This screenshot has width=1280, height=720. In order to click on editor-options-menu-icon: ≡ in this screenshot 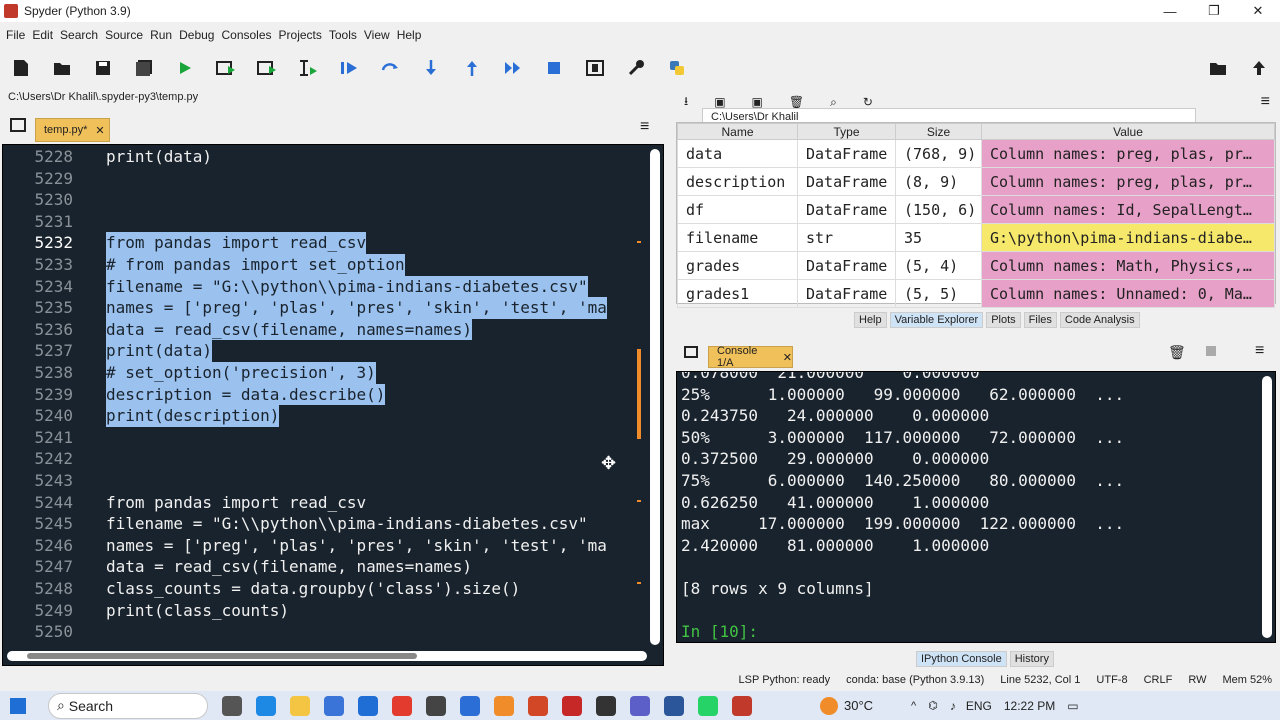, I will do `click(644, 127)`.